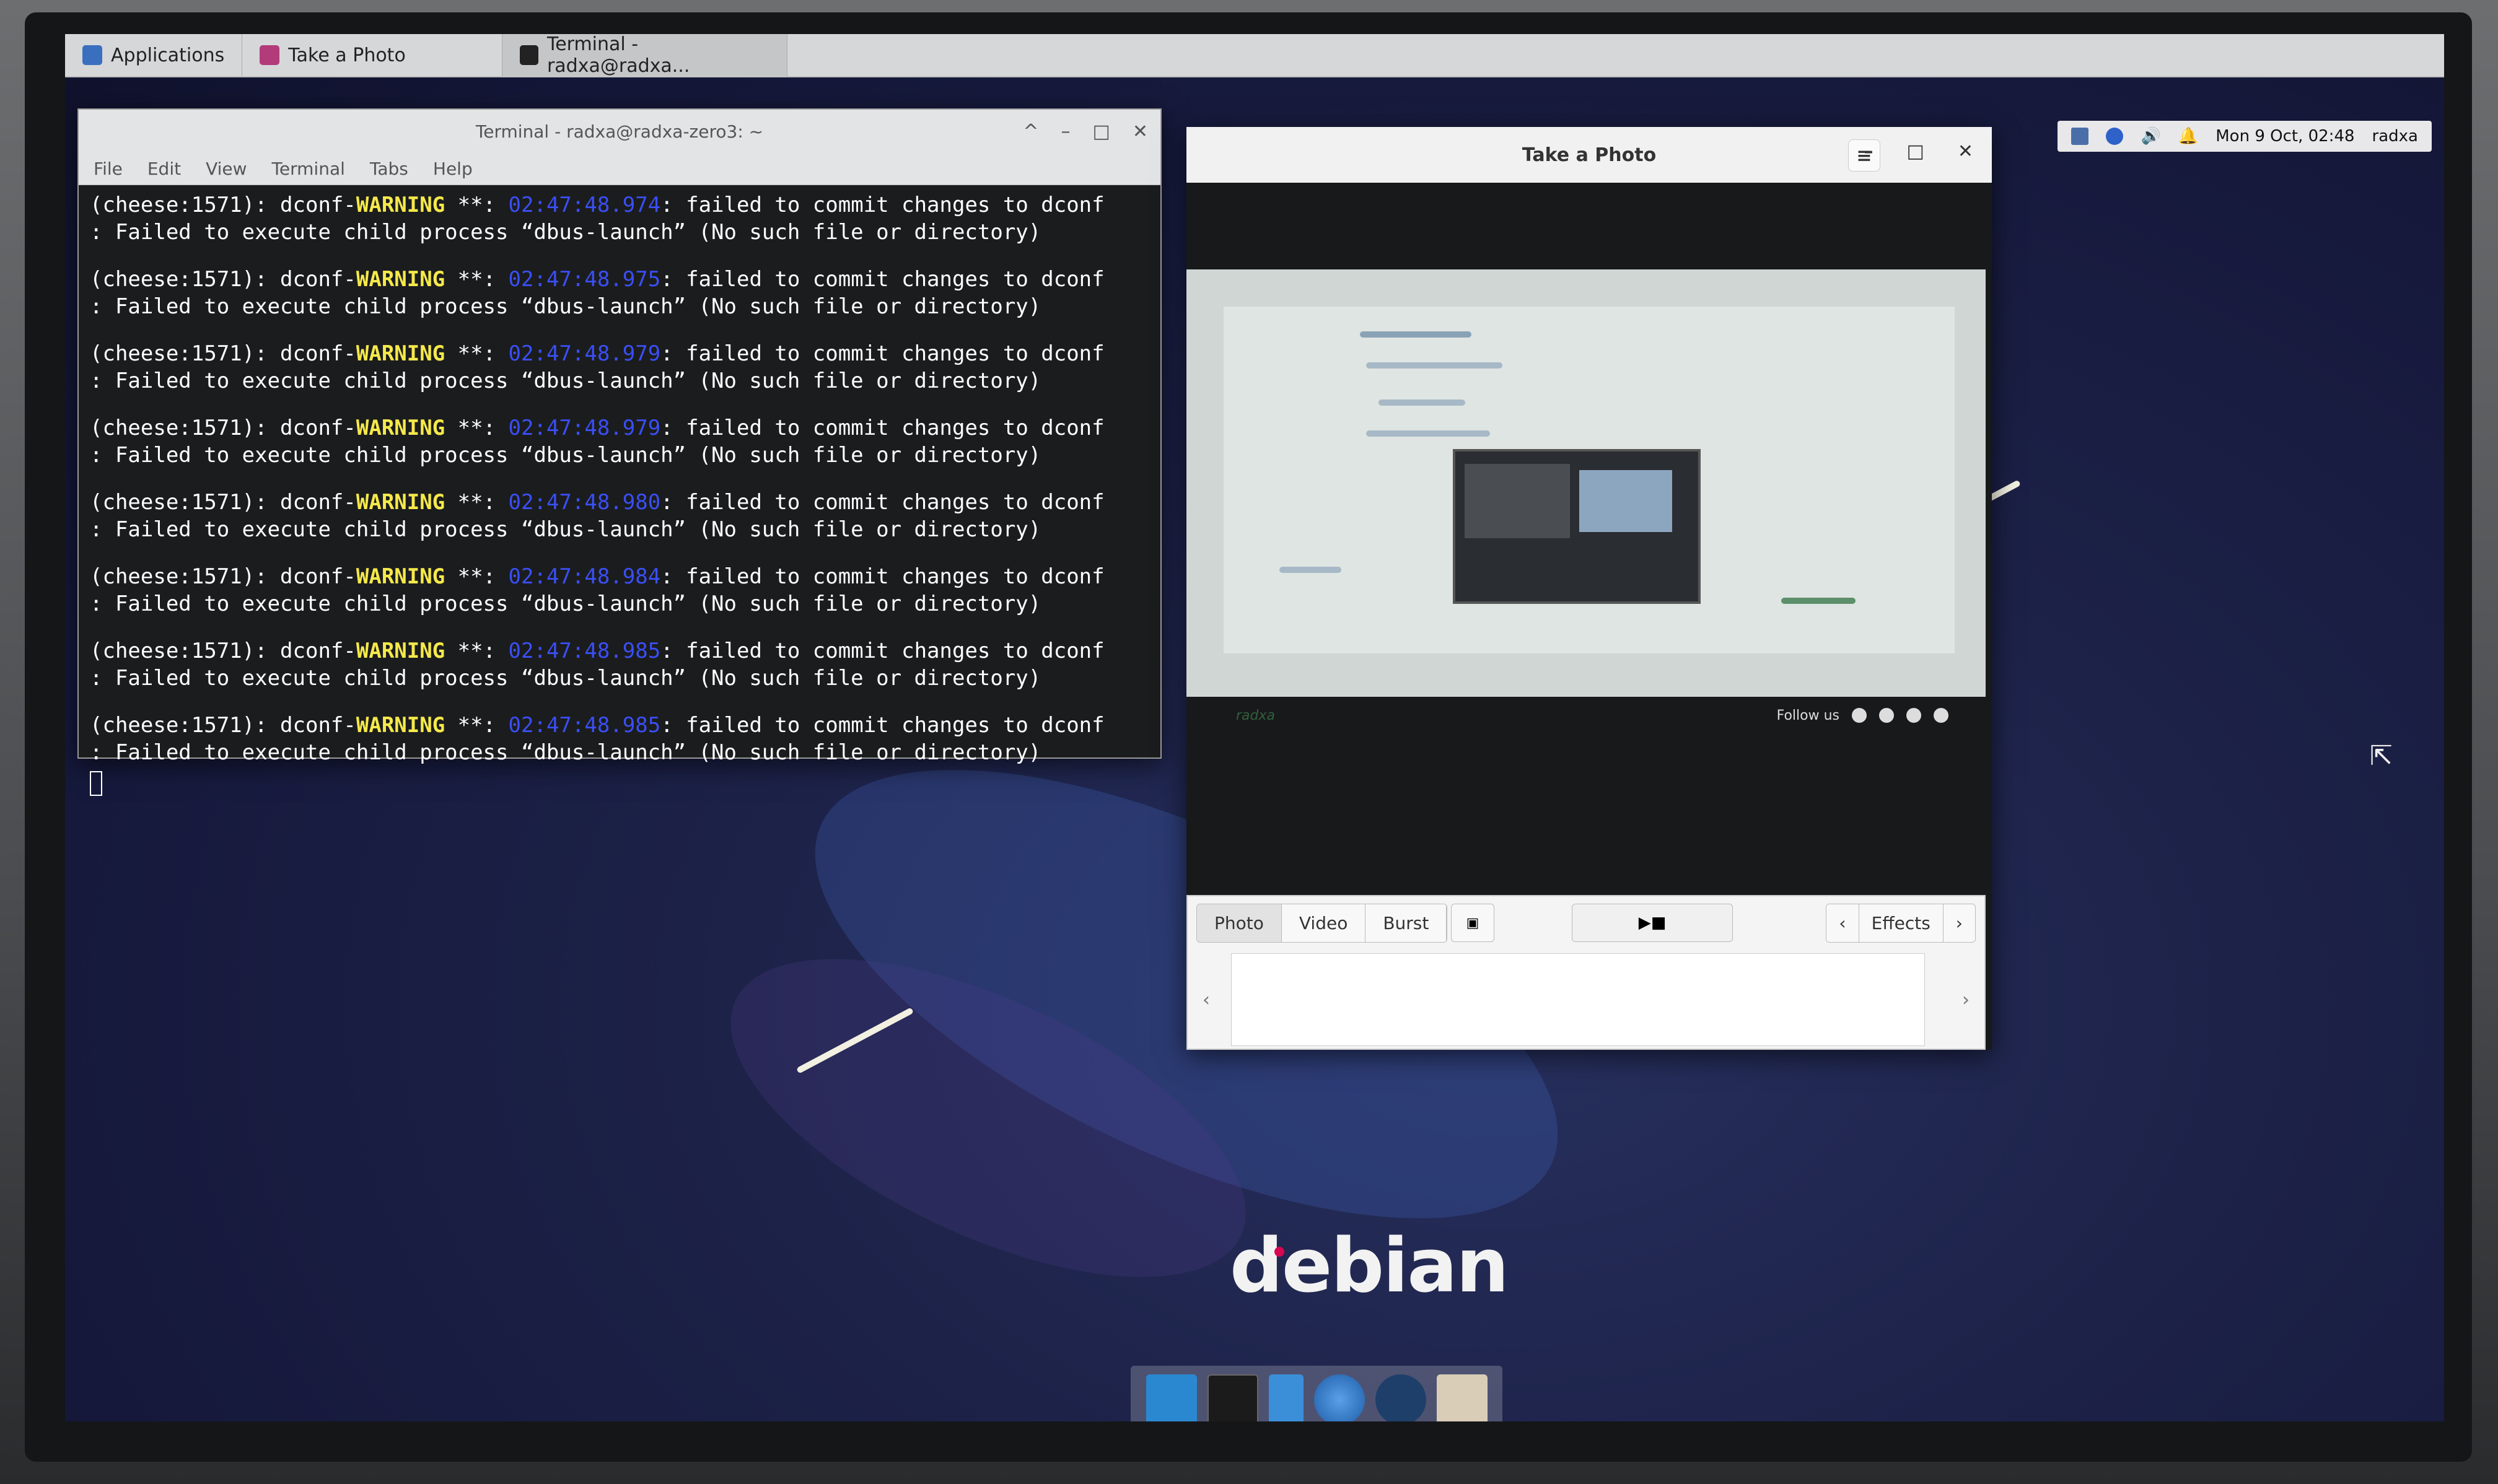 Image resolution: width=2498 pixels, height=1484 pixels. I want to click on preview-document-page, so click(1589, 480).